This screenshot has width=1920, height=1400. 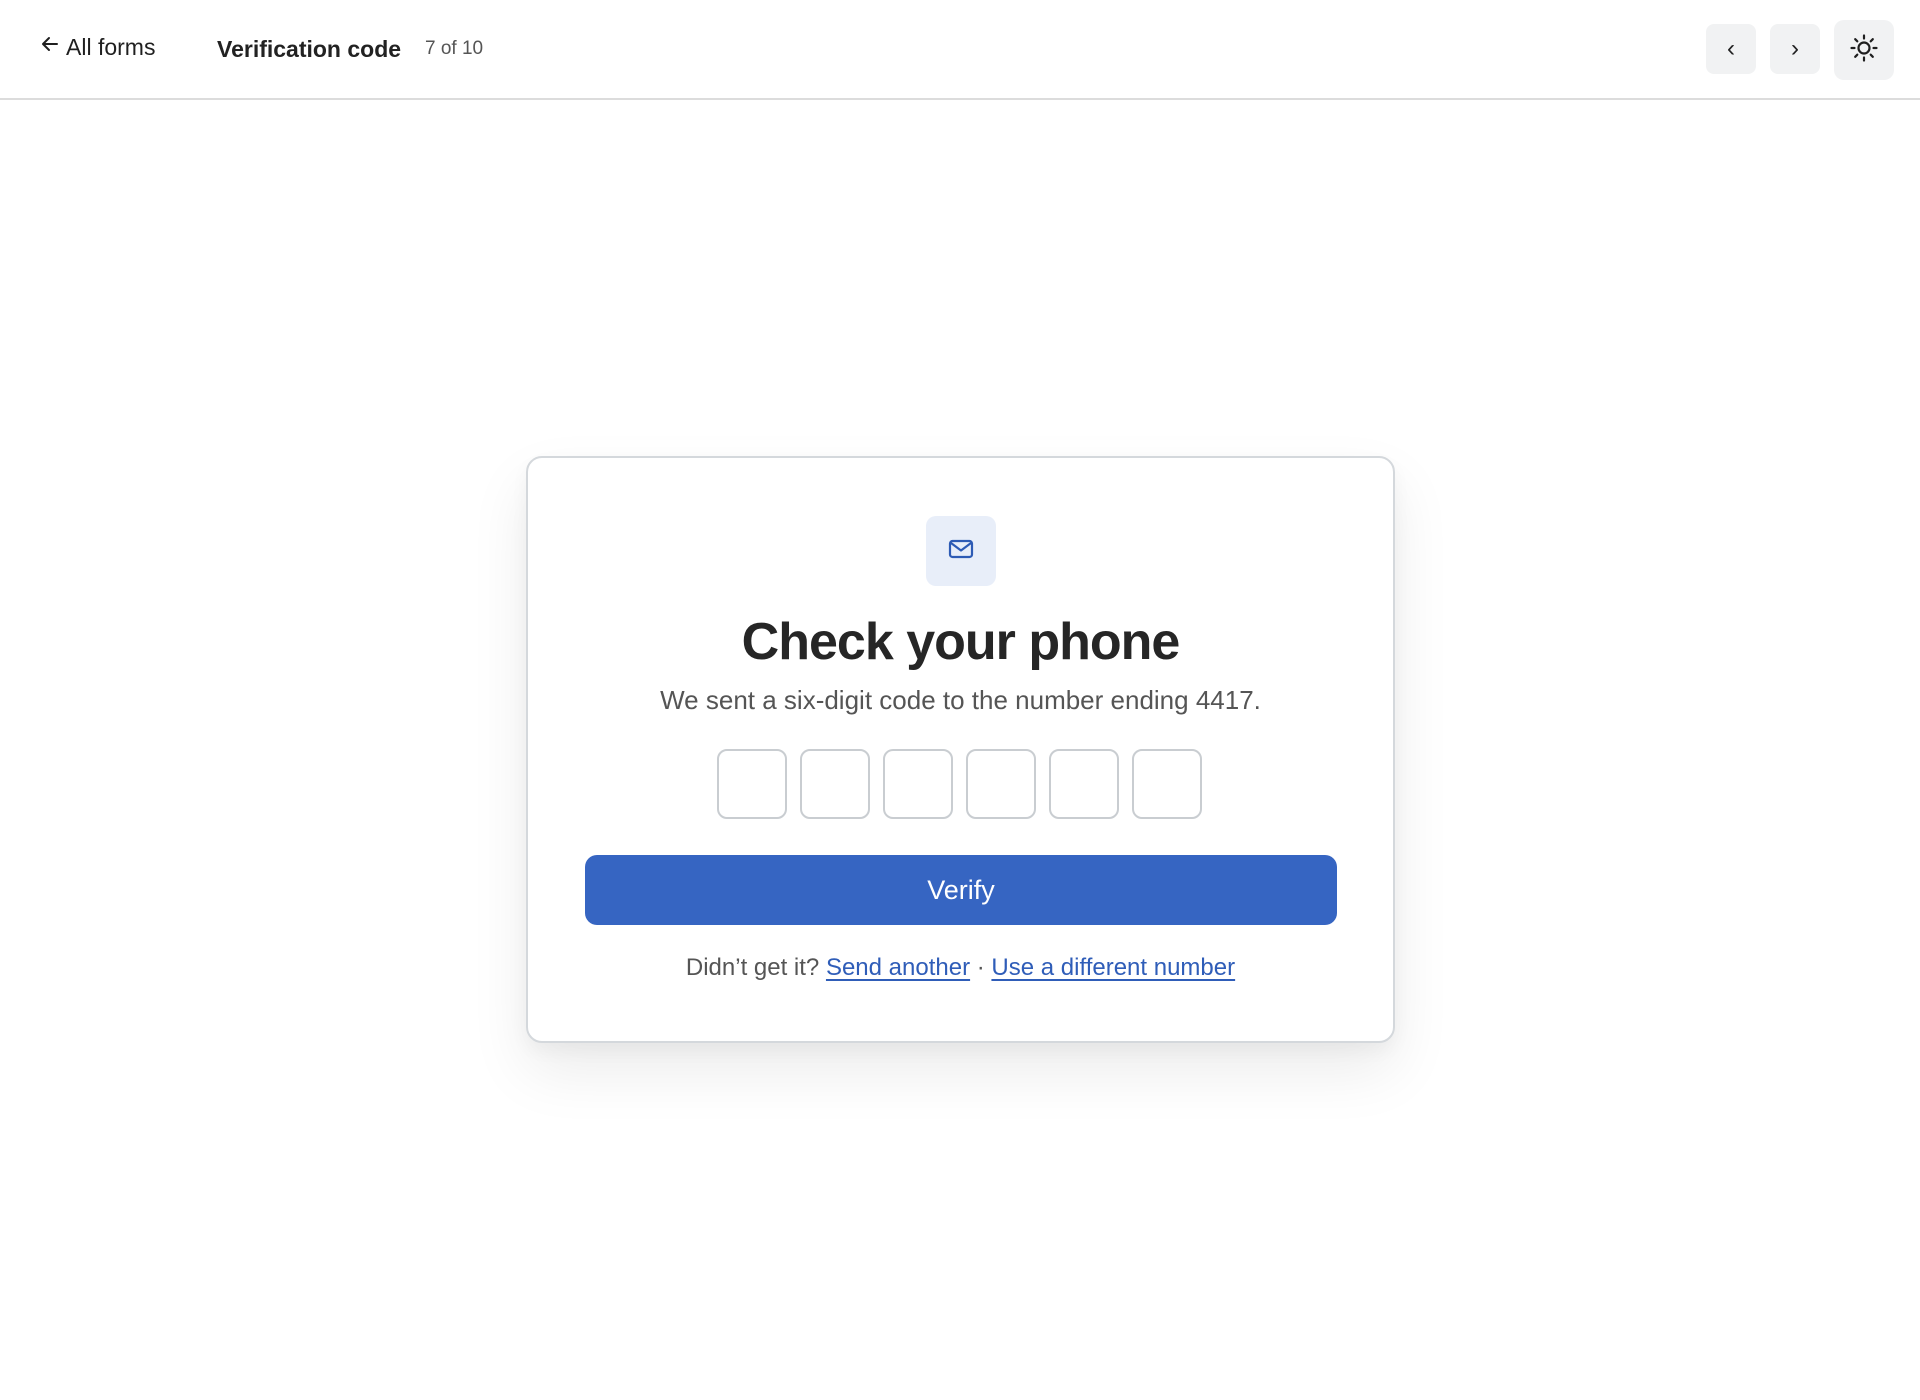 I want to click on form-title: Verification code, so click(x=309, y=49).